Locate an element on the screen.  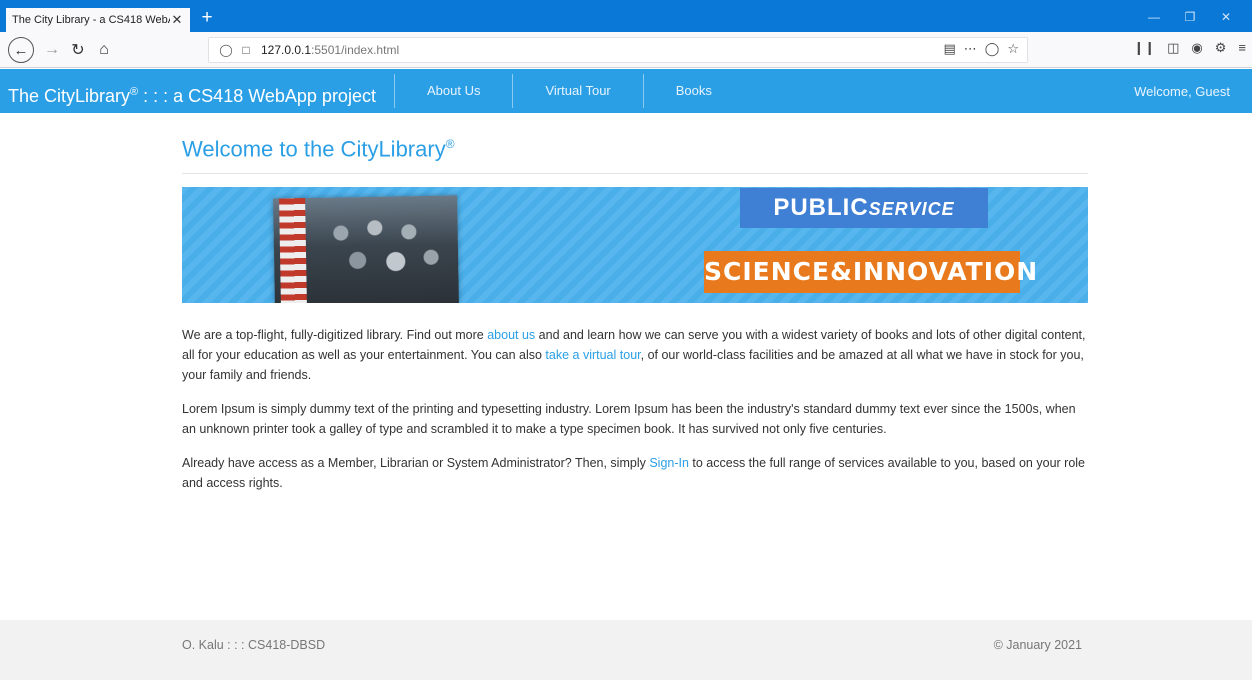
close-icon: ✕ is located at coordinates (177, 20).